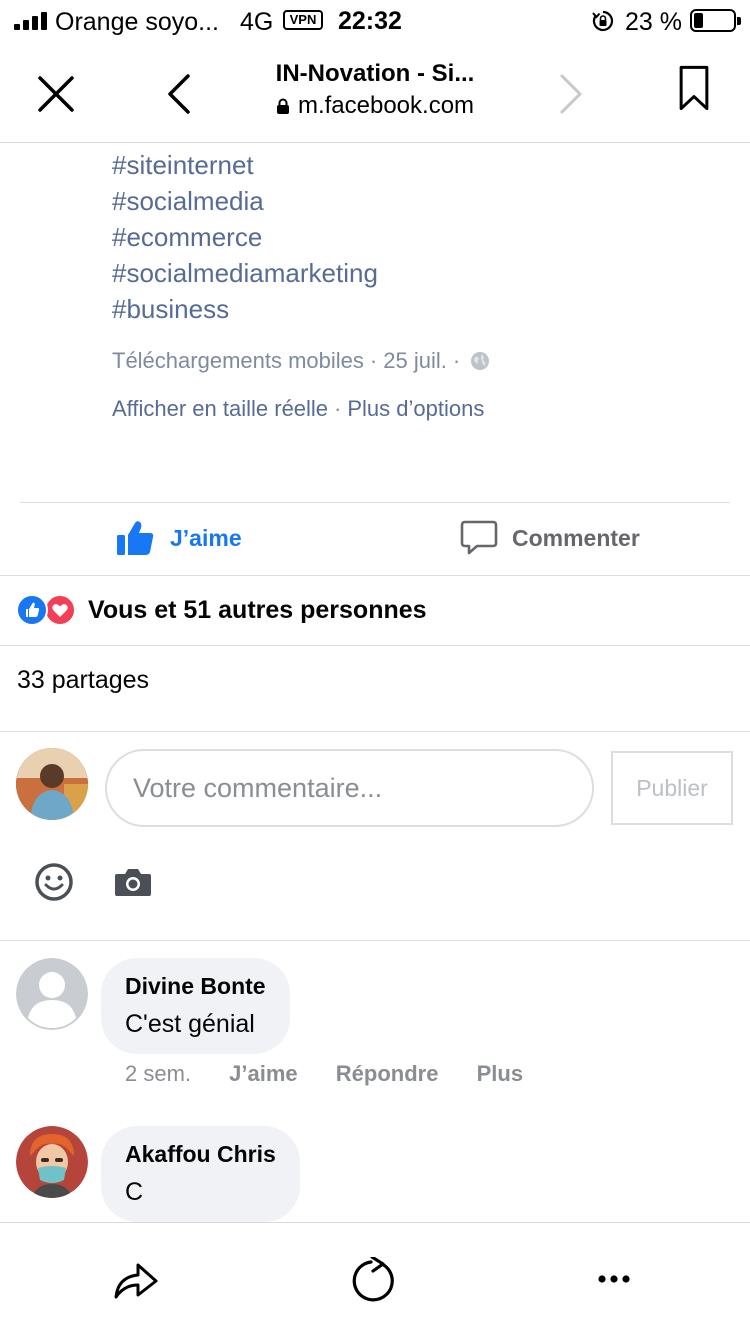 This screenshot has width=750, height=1334. Describe the element at coordinates (263, 1073) in the screenshot. I see `comment-like-button: J’aime` at that location.